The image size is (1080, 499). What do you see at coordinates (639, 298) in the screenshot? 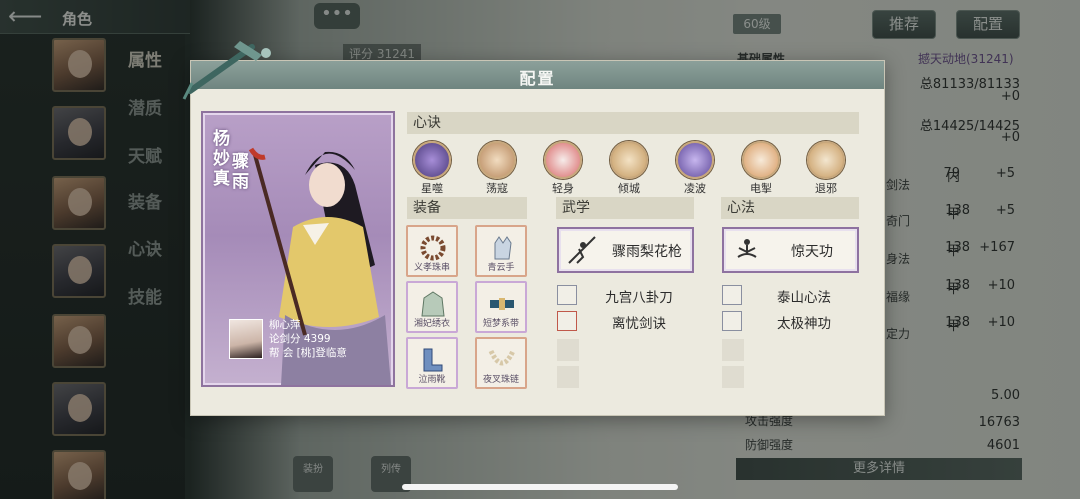
I see `martial-skill-label: 九宫八卦刀` at bounding box center [639, 298].